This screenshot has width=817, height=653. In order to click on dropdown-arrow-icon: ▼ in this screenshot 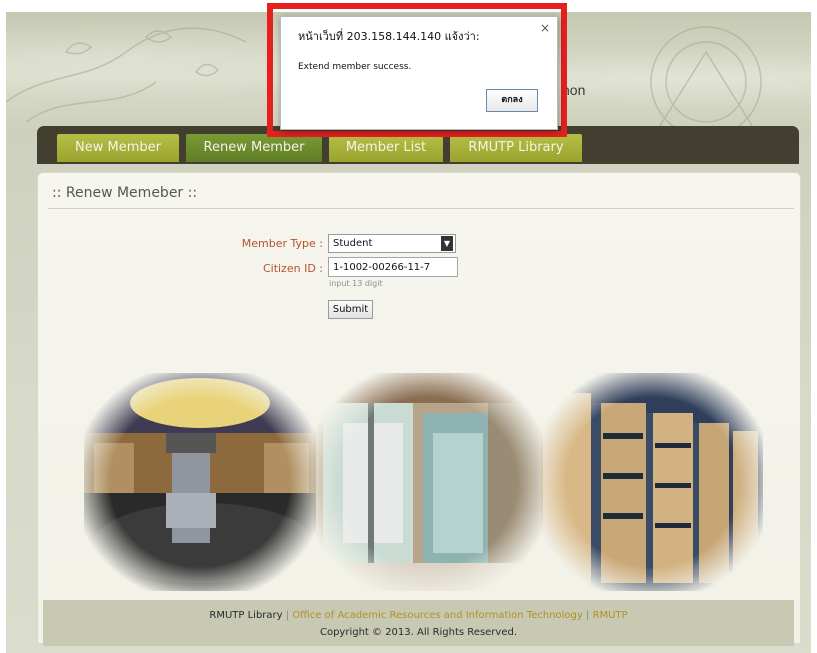, I will do `click(447, 243)`.